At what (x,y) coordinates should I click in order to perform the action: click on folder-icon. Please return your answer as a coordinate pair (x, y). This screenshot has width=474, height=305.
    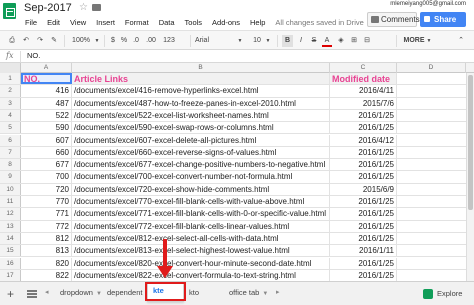
    Looking at the image, I should click on (96, 7).